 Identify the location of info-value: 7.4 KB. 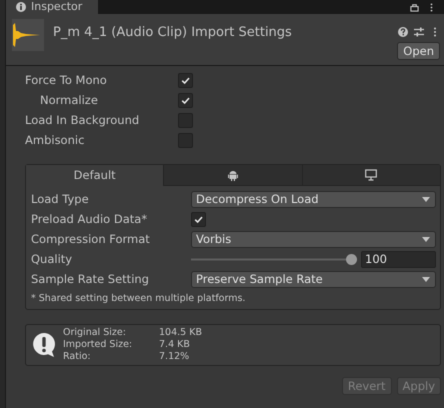
(175, 345).